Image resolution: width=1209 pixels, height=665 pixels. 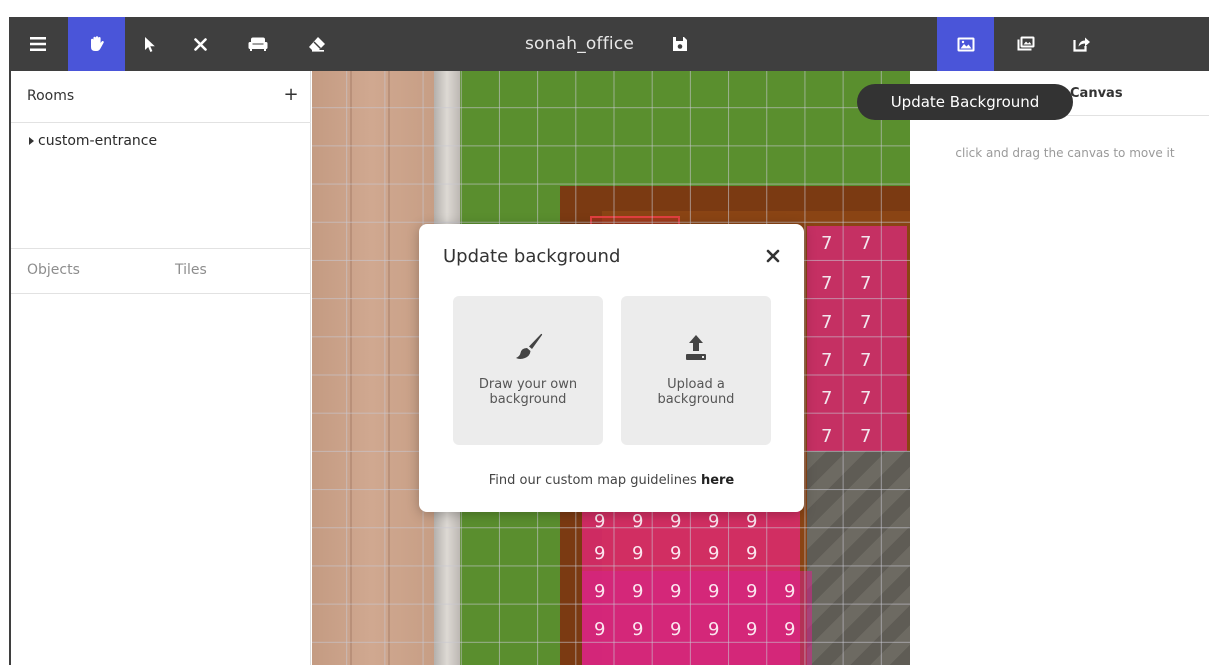 I want to click on select-tool-button, so click(x=150, y=44).